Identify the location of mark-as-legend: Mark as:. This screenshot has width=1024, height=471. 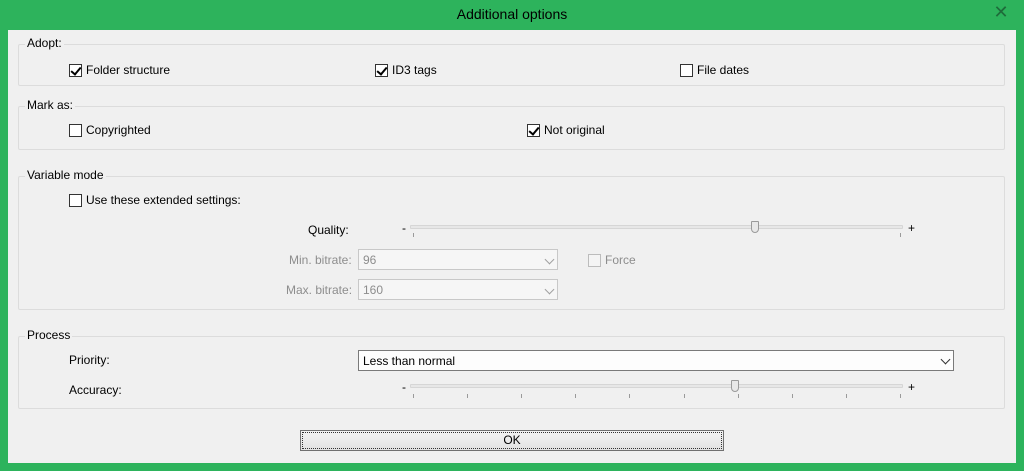
(50, 105).